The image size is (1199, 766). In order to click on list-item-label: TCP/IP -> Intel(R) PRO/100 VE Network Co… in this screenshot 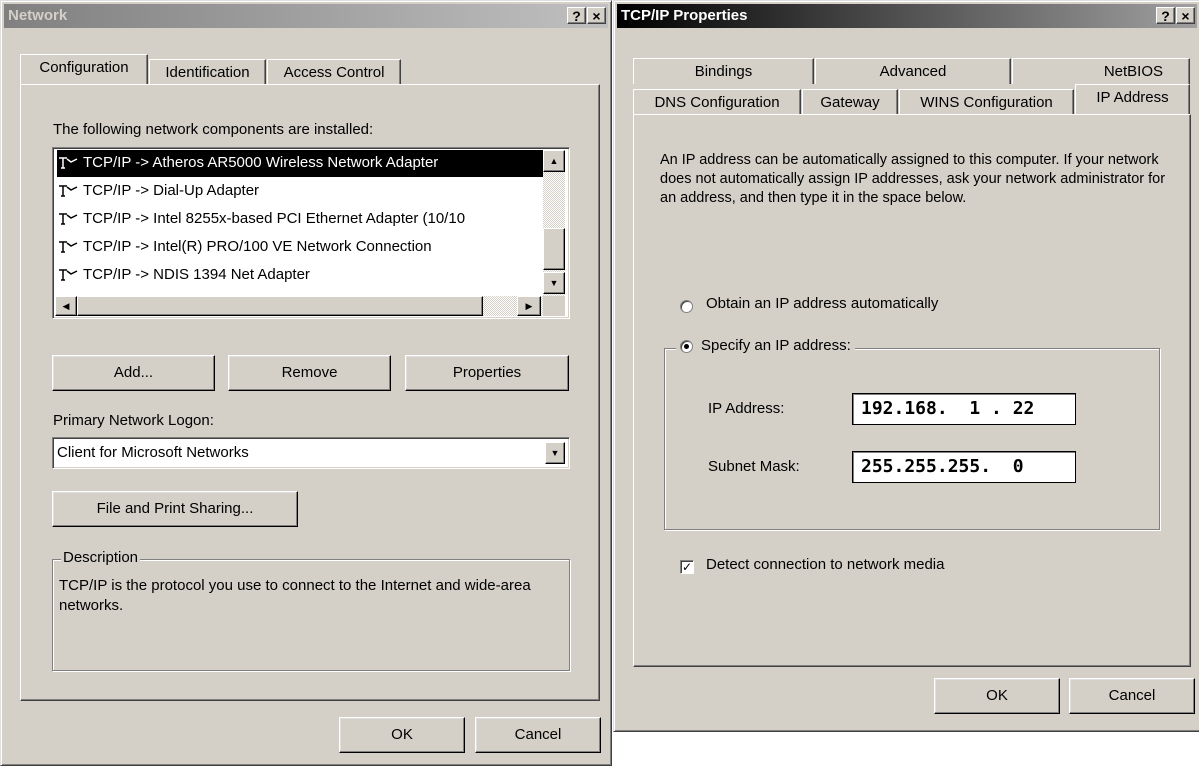, I will do `click(257, 246)`.